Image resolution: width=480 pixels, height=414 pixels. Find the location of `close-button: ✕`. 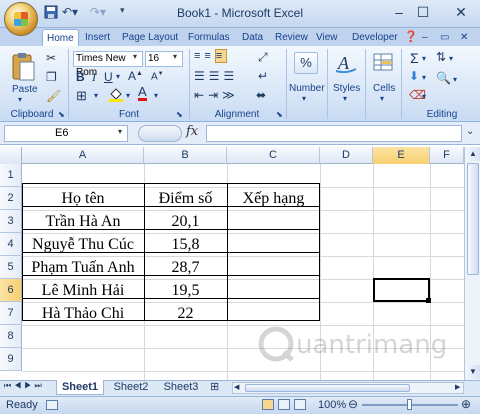

close-button: ✕ is located at coordinates (461, 12).